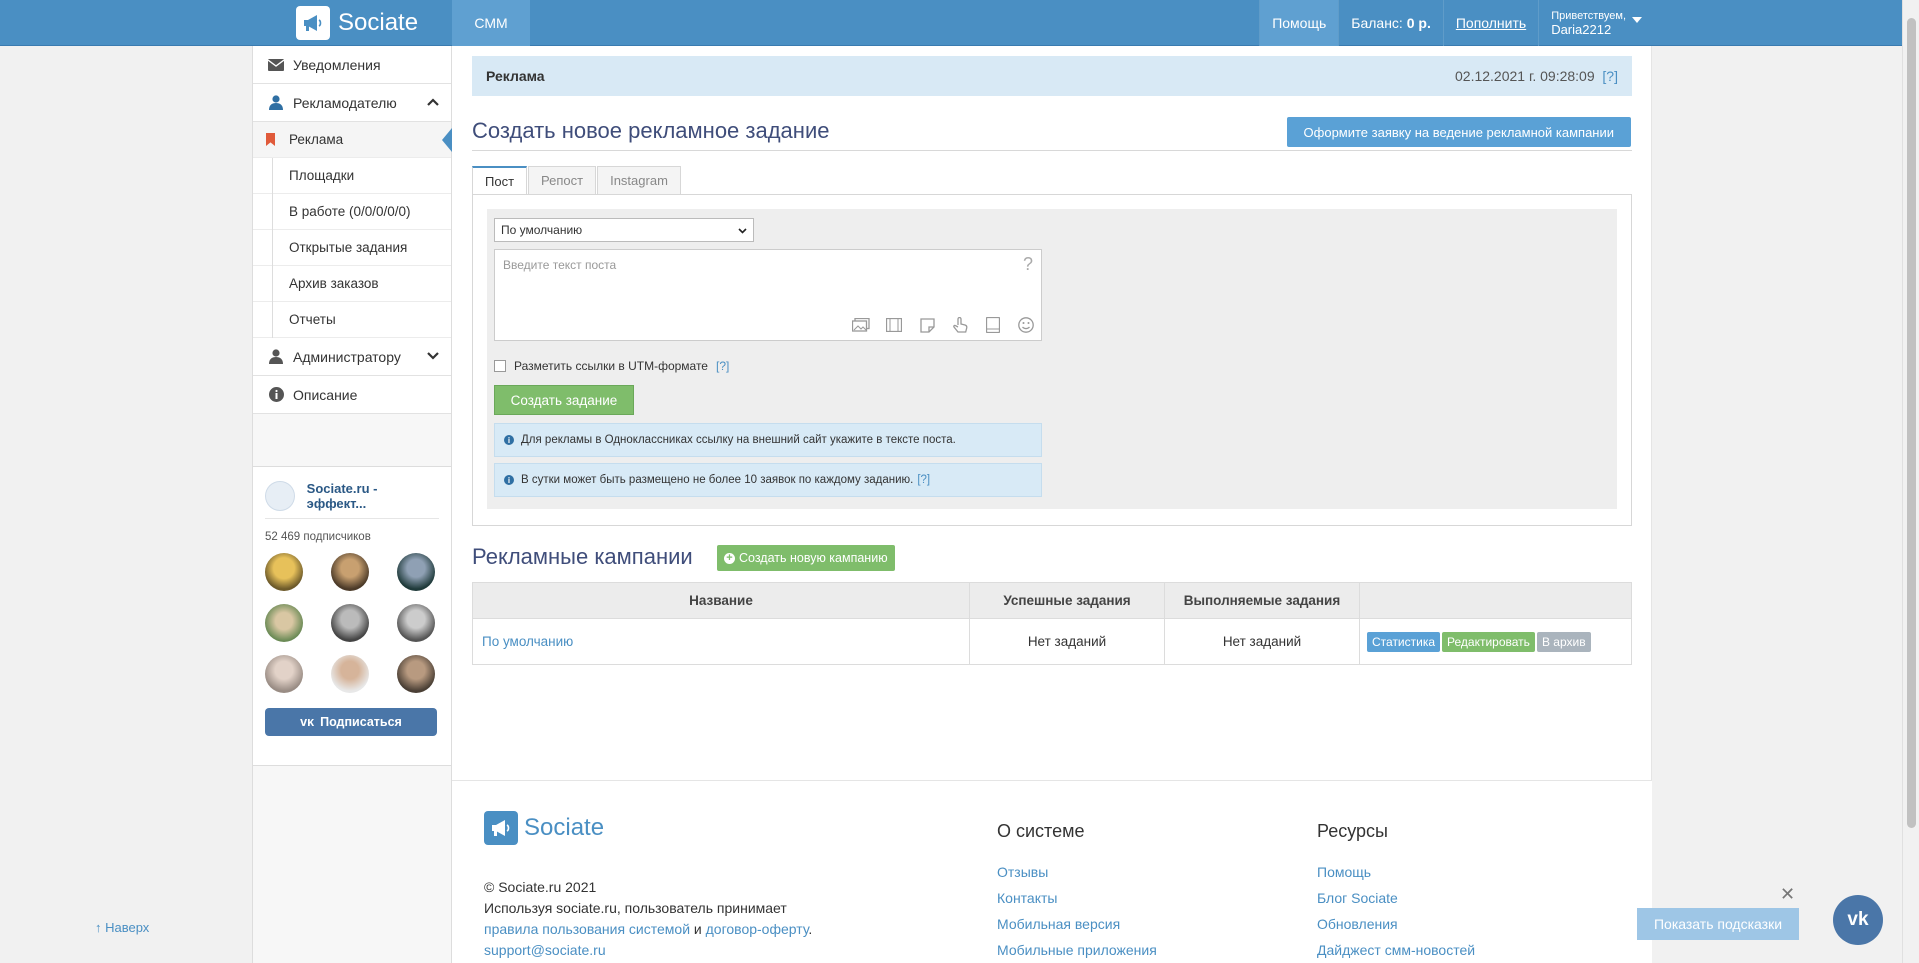 Image resolution: width=1919 pixels, height=963 pixels. I want to click on column-header: Успешные задания, so click(1067, 600).